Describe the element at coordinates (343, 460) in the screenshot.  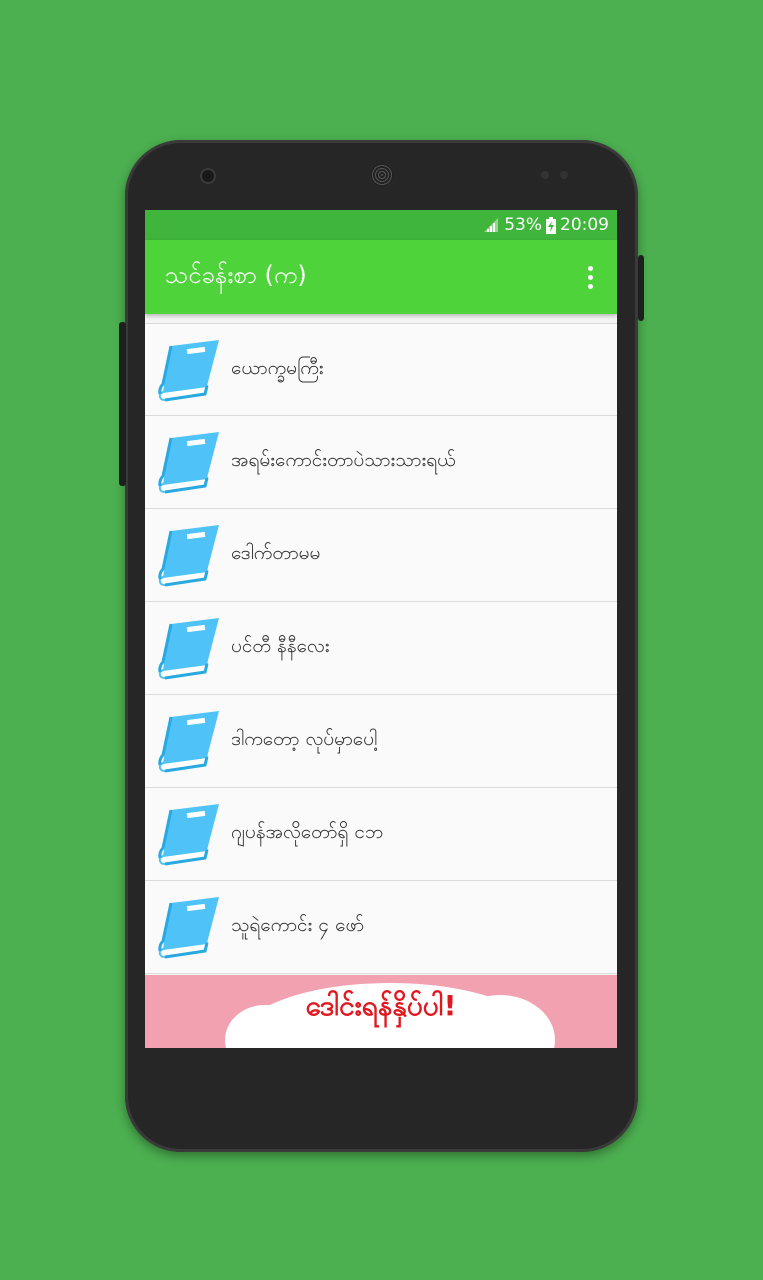
I see `list-item-label: အရမ်းကောင်းတာပဲသားသားရယ်` at that location.